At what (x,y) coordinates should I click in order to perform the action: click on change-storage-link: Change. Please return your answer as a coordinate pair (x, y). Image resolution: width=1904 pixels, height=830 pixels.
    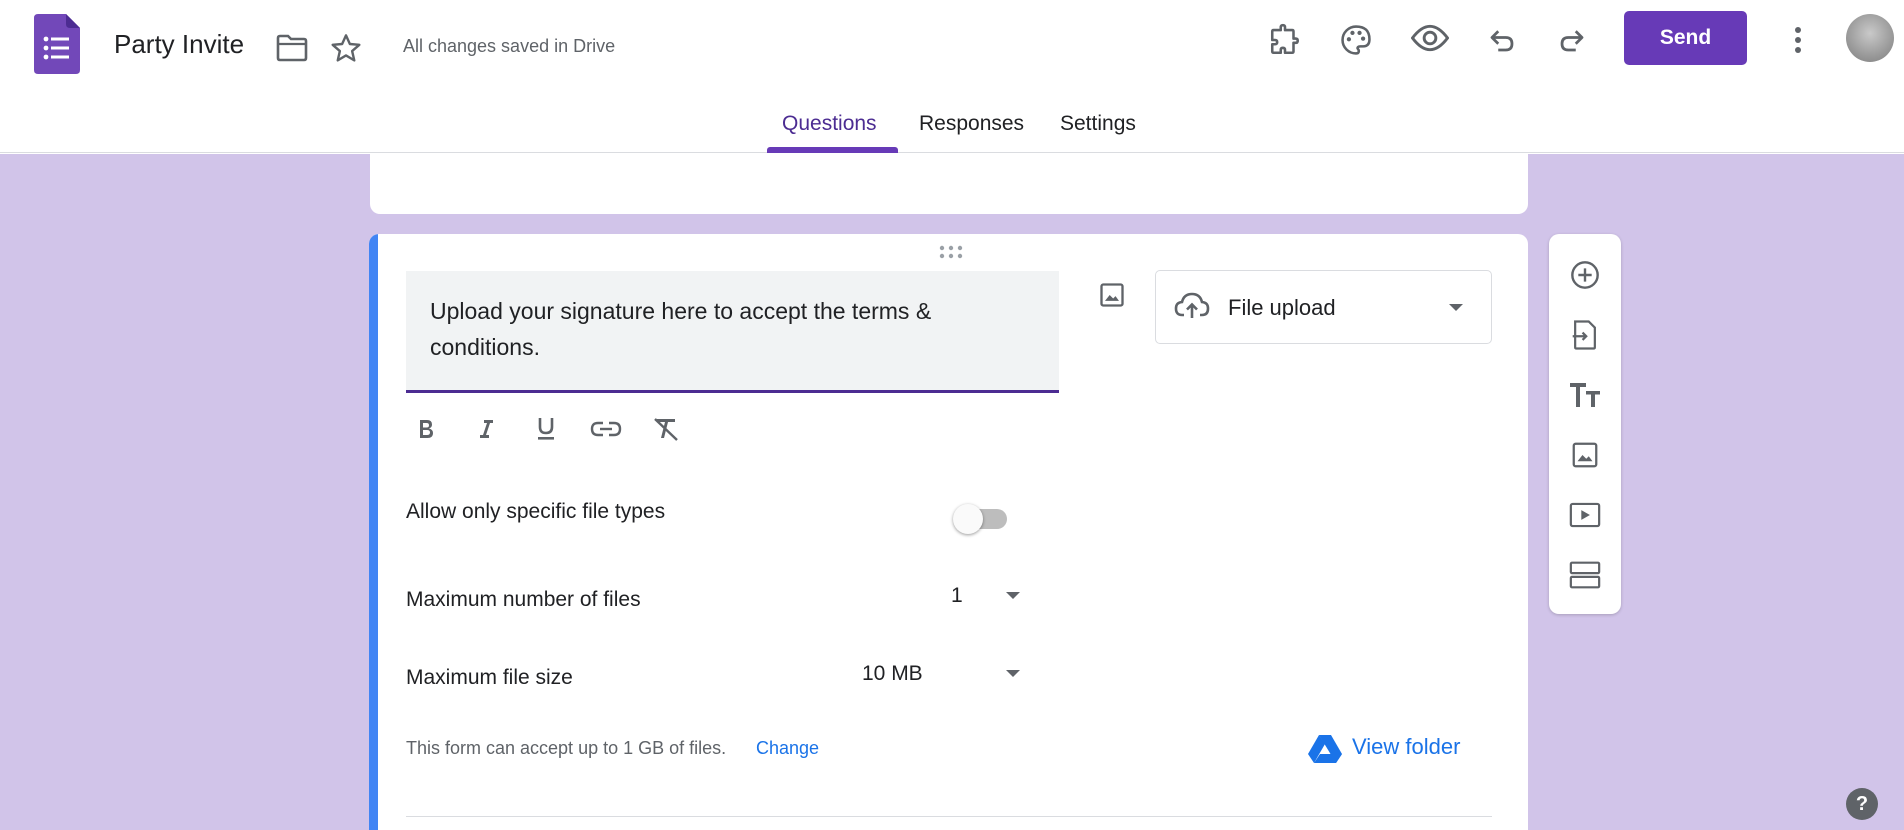
    Looking at the image, I should click on (787, 748).